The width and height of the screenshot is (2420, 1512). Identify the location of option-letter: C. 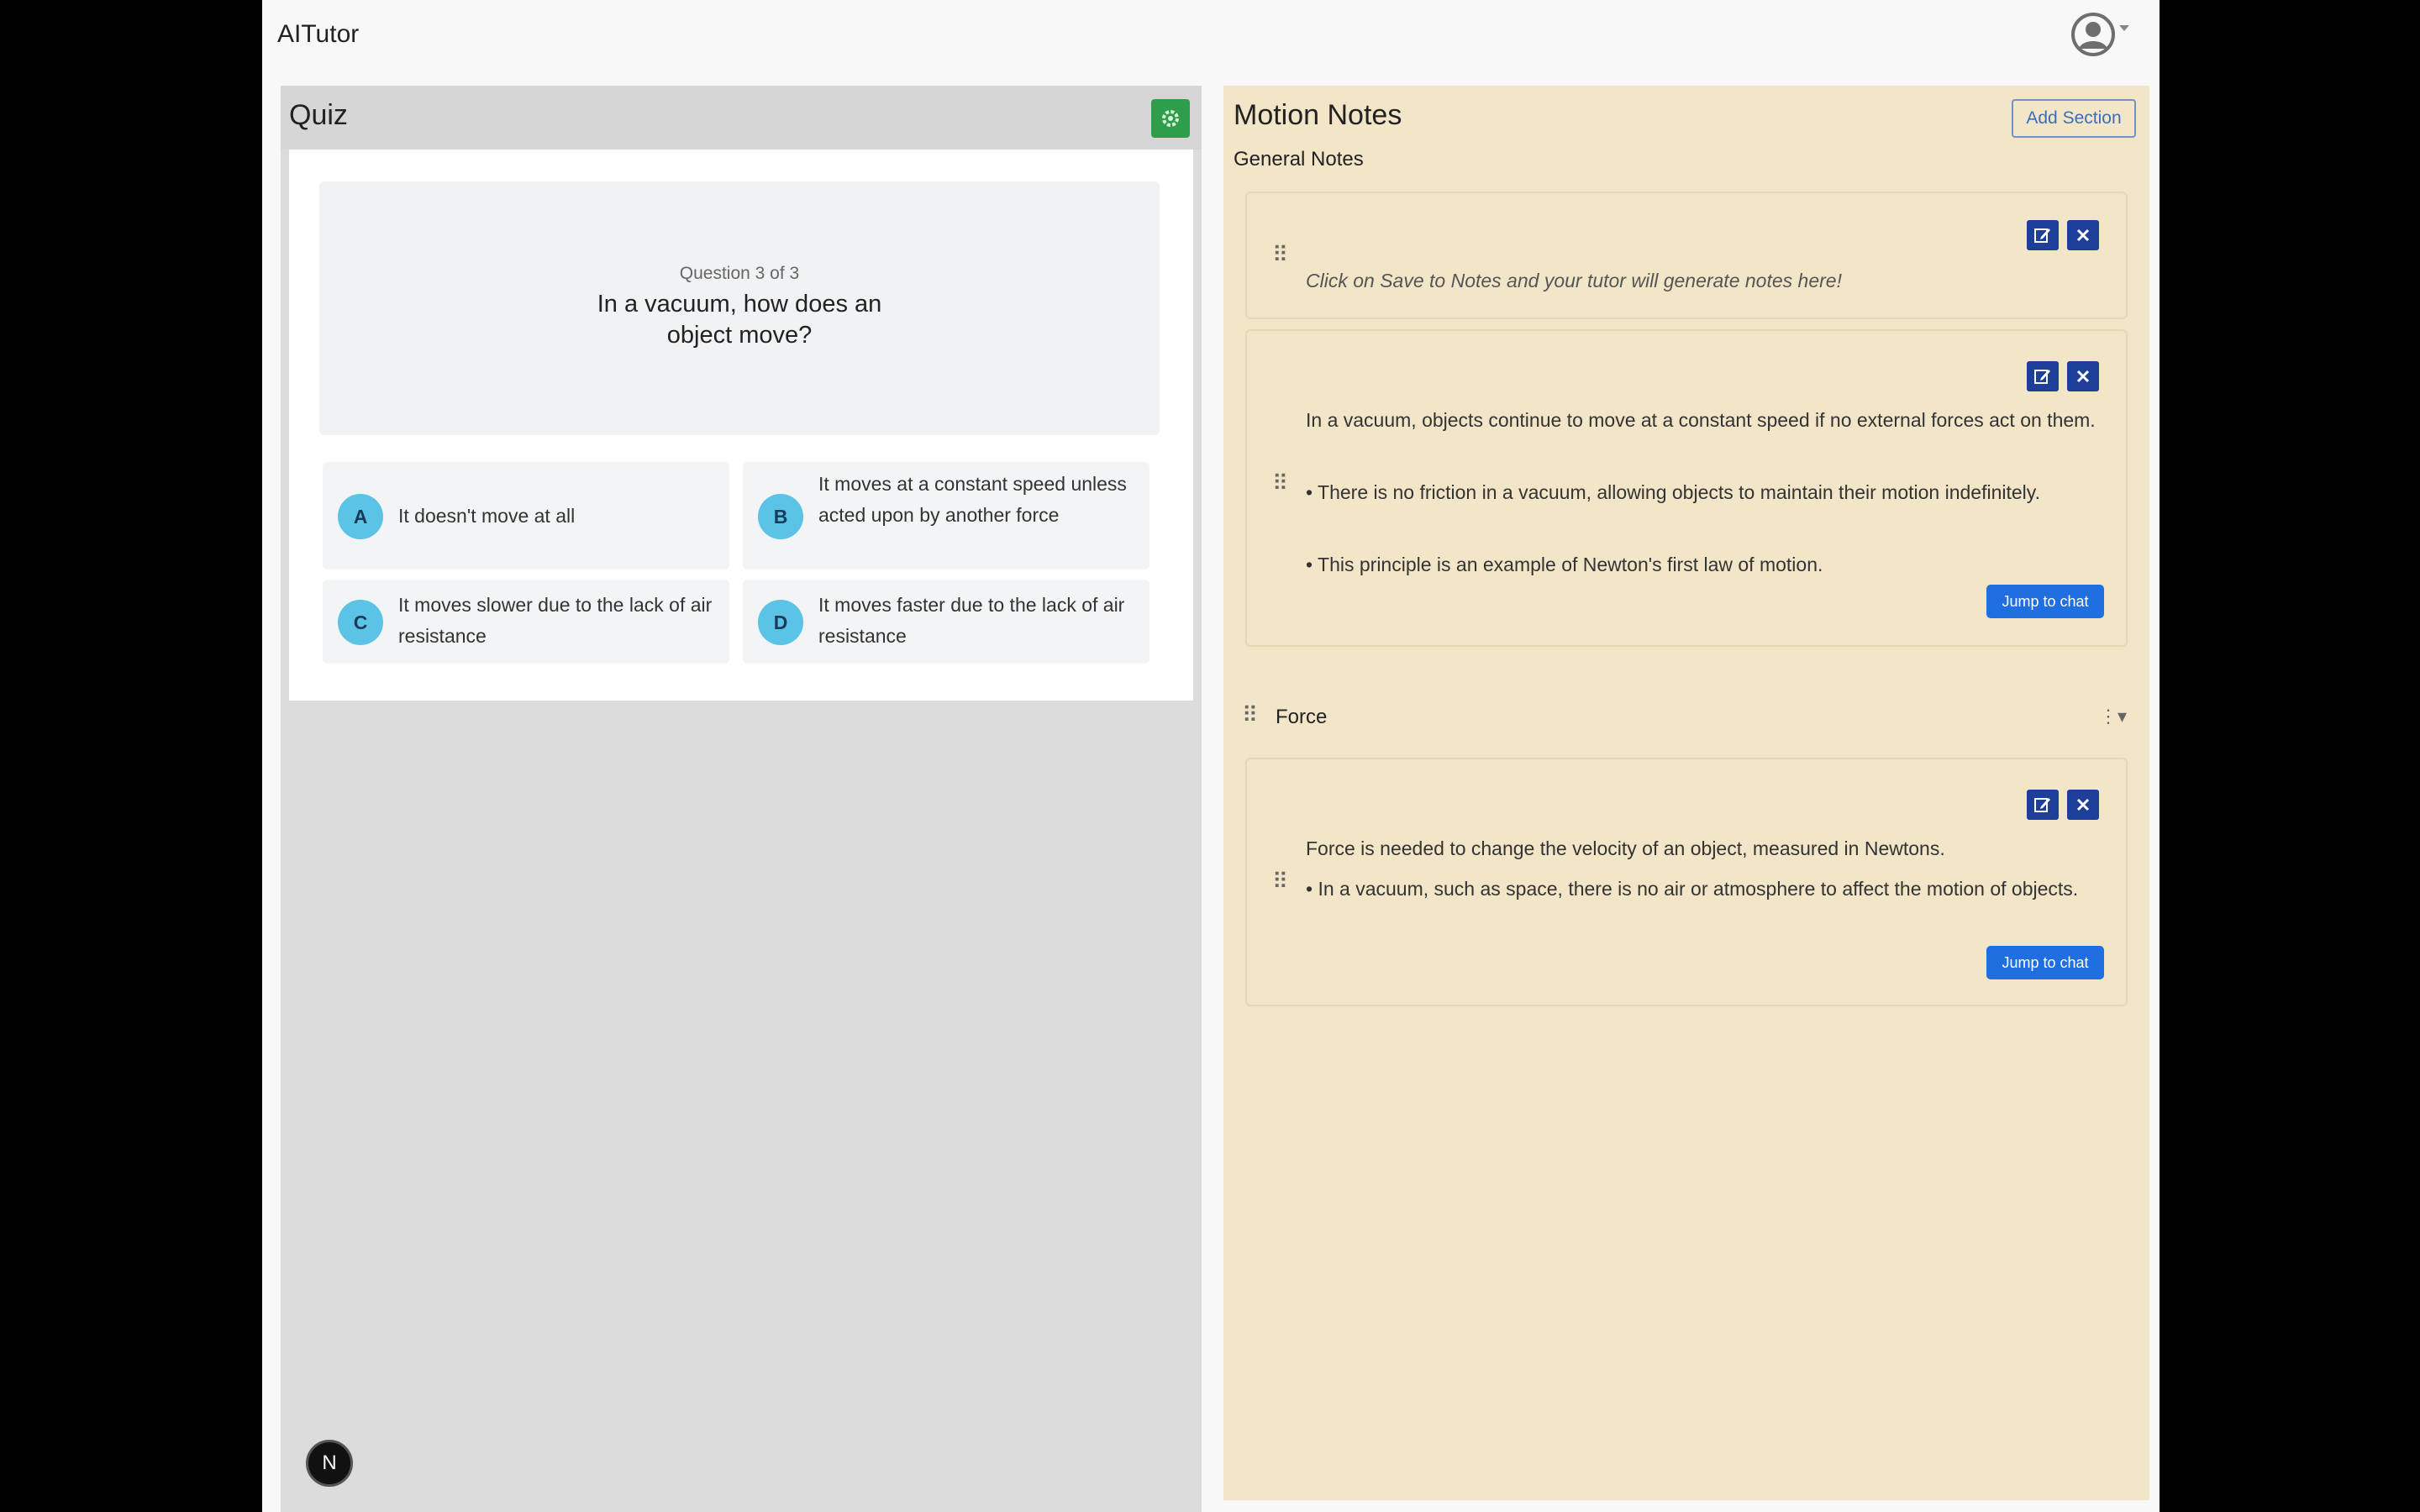
(360, 622).